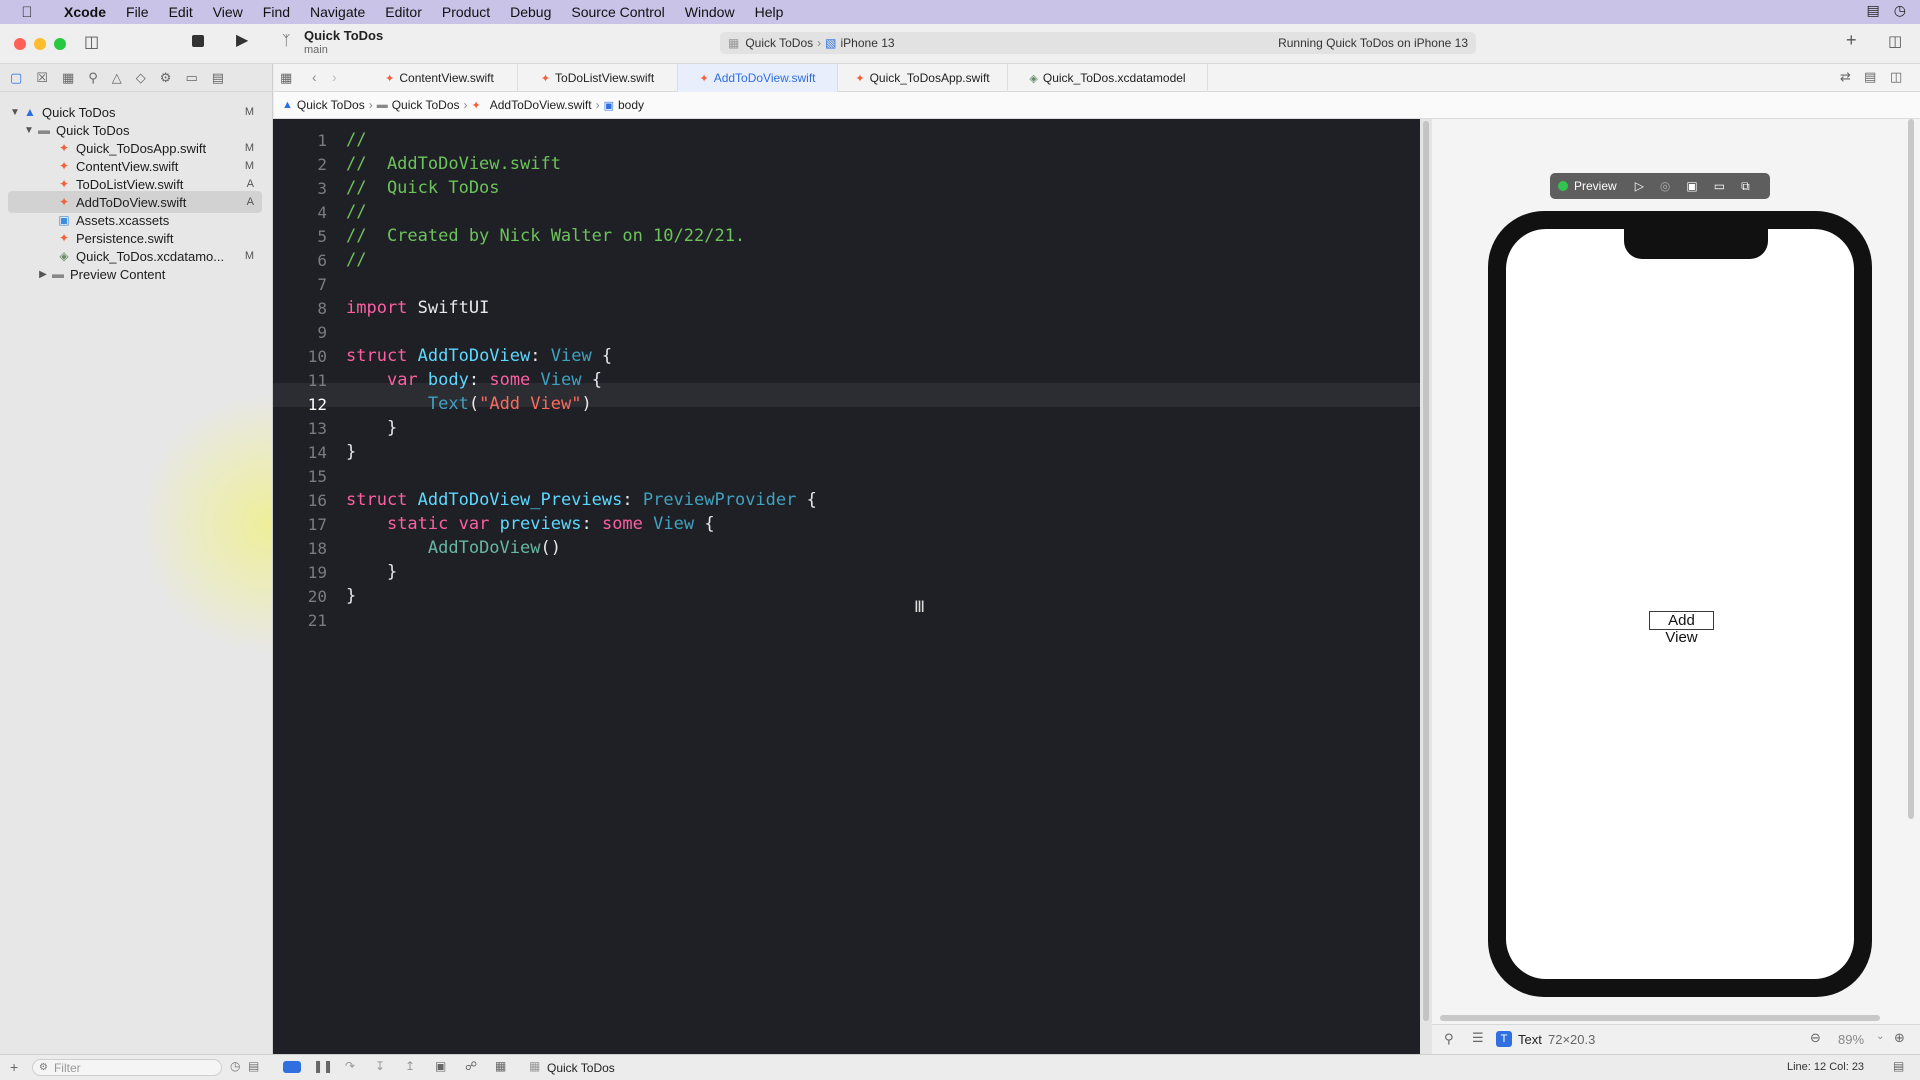 Image resolution: width=1920 pixels, height=1080 pixels. I want to click on menu-file: File, so click(137, 12).